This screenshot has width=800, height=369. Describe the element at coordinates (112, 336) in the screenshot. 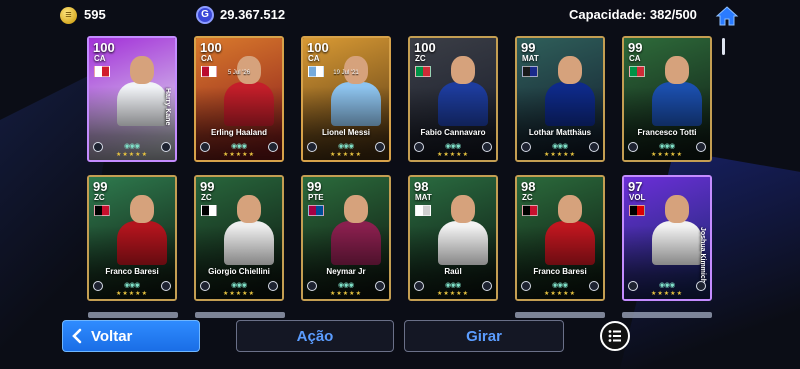

I see `back-button-label: Voltar` at that location.